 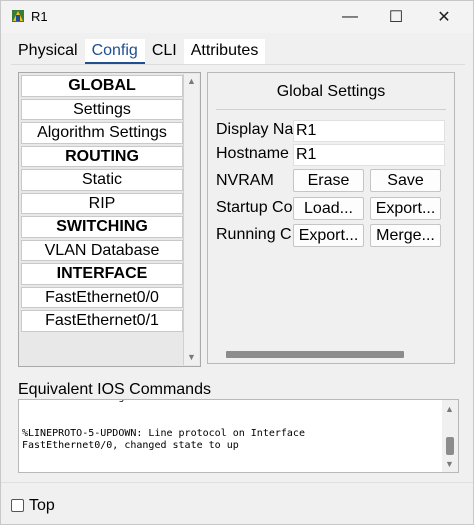 What do you see at coordinates (238, 64) in the screenshot?
I see `tab-divider` at bounding box center [238, 64].